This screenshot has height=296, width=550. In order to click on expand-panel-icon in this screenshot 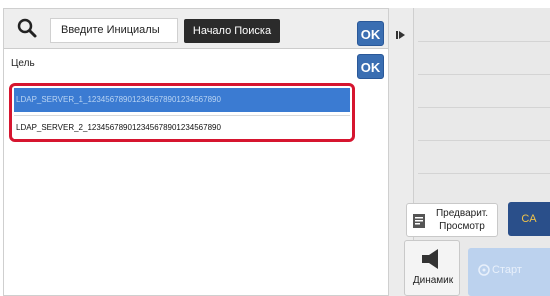, I will do `click(401, 35)`.